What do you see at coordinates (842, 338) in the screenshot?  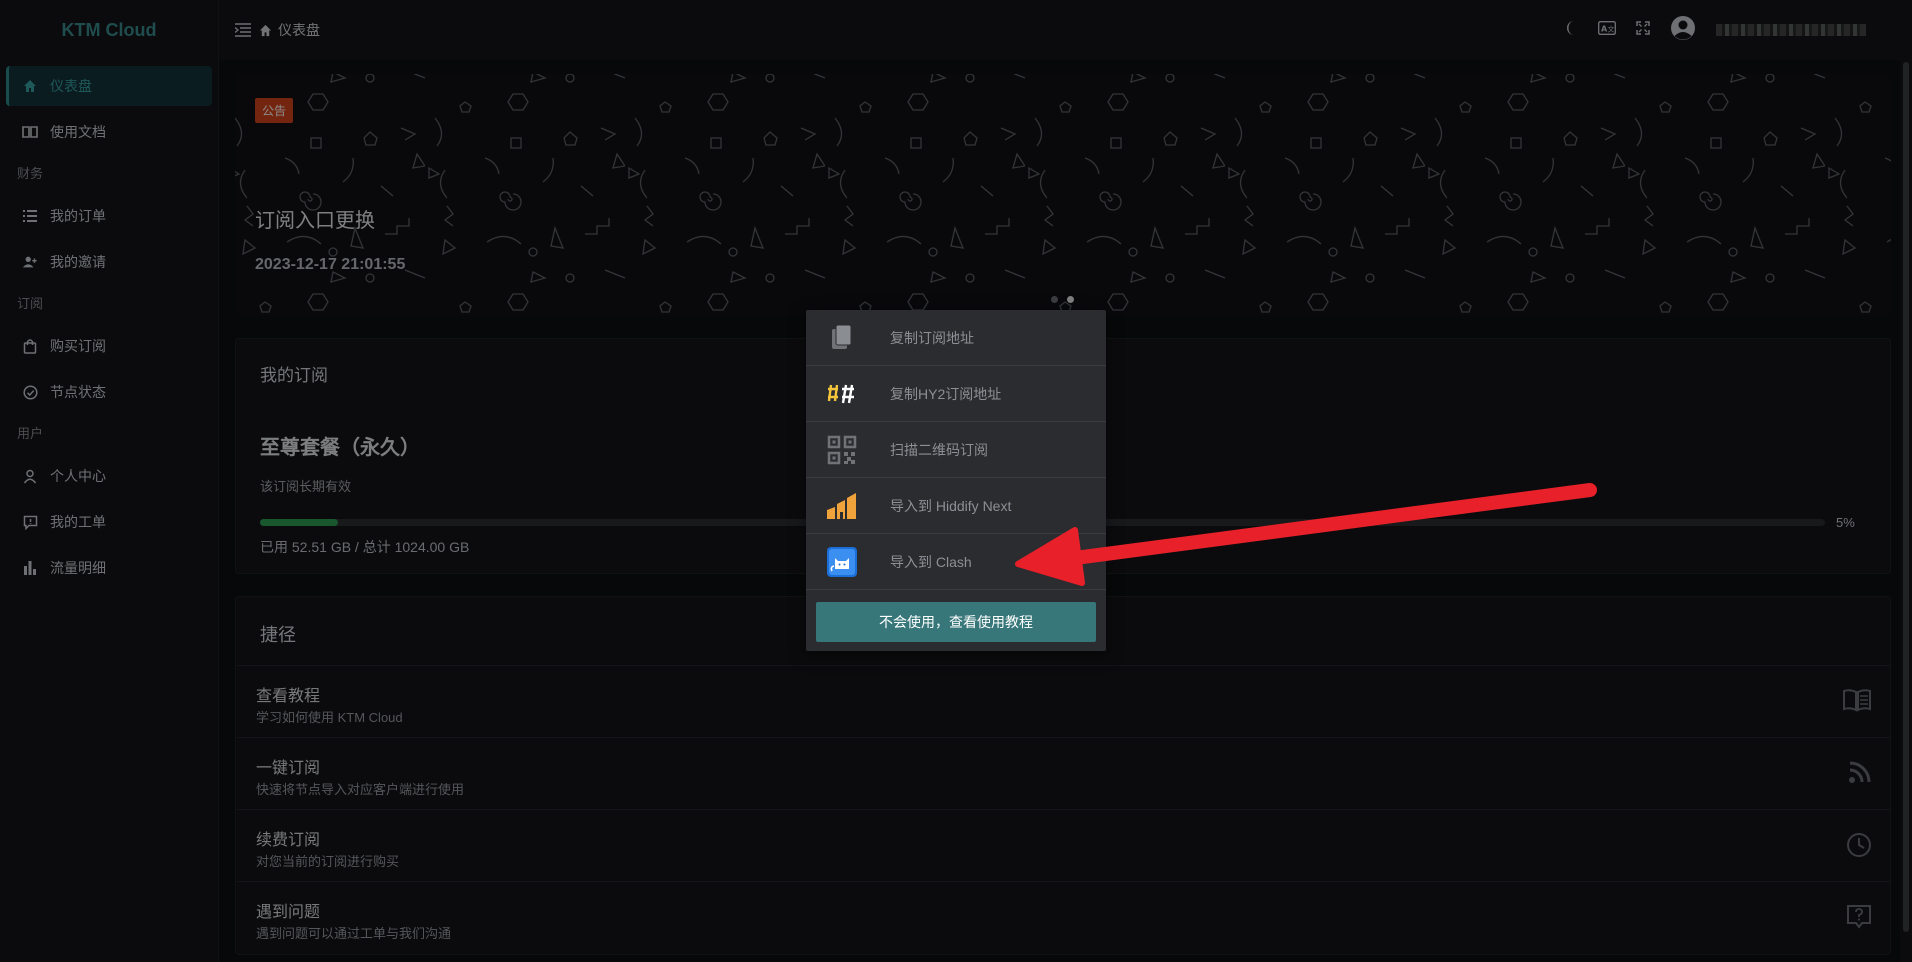 I see `copy-icon` at bounding box center [842, 338].